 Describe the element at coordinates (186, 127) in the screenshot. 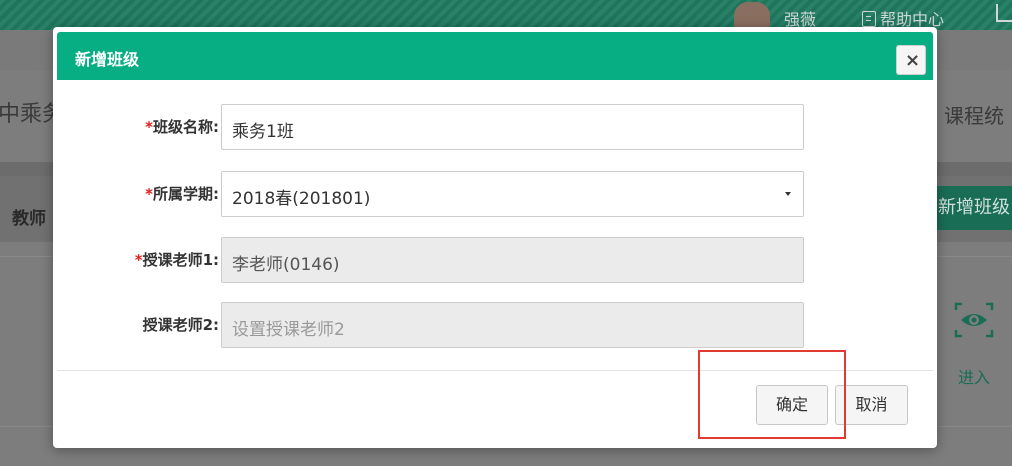

I see `class-name-label-text: 班级名称:` at that location.